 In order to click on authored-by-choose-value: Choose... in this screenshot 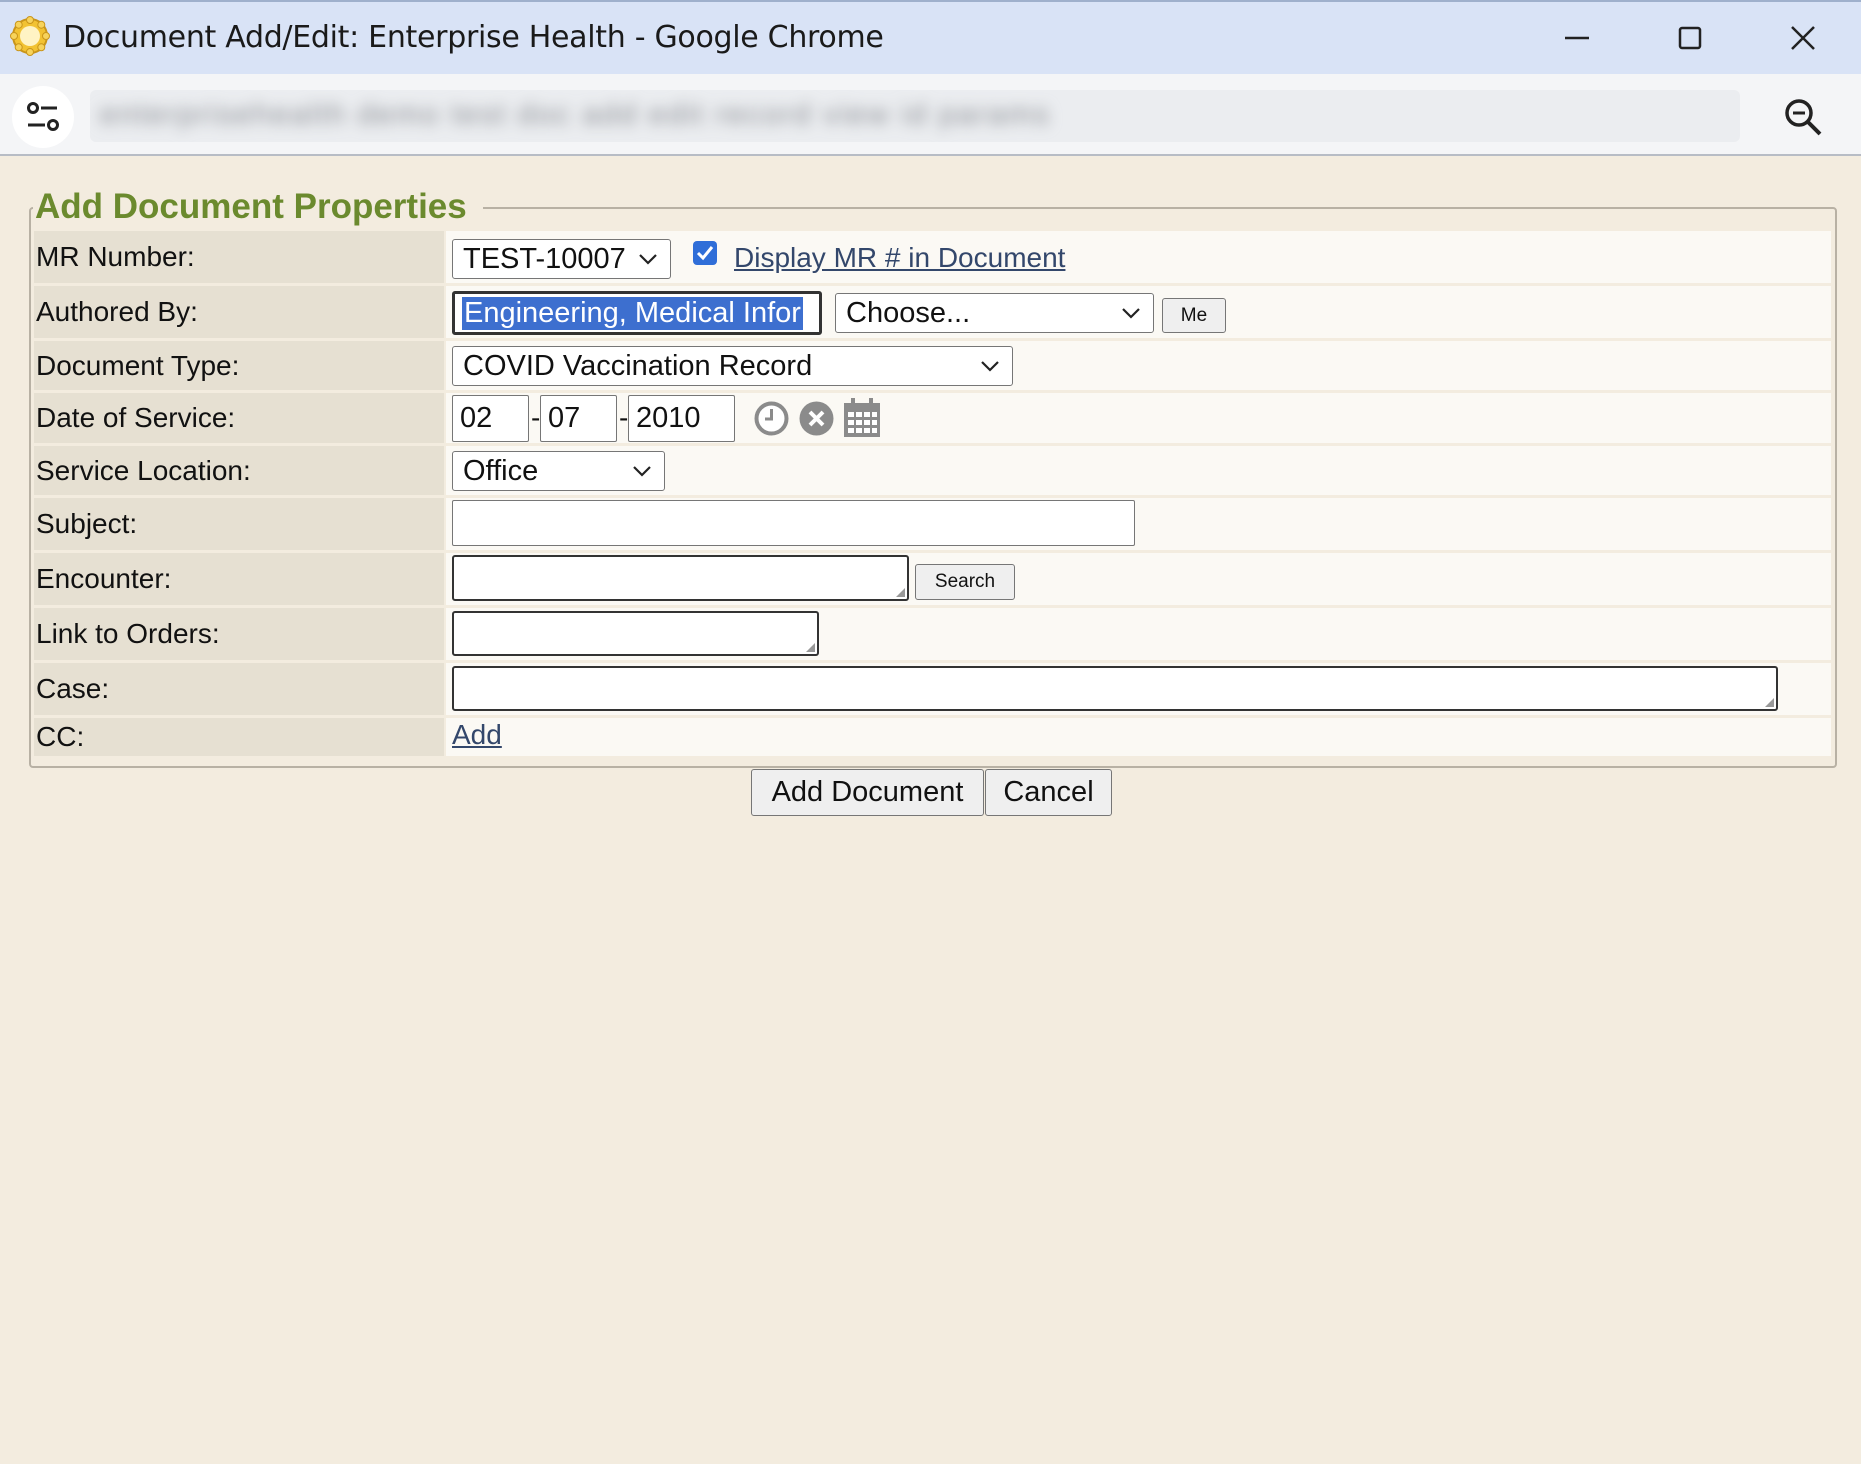, I will do `click(908, 312)`.